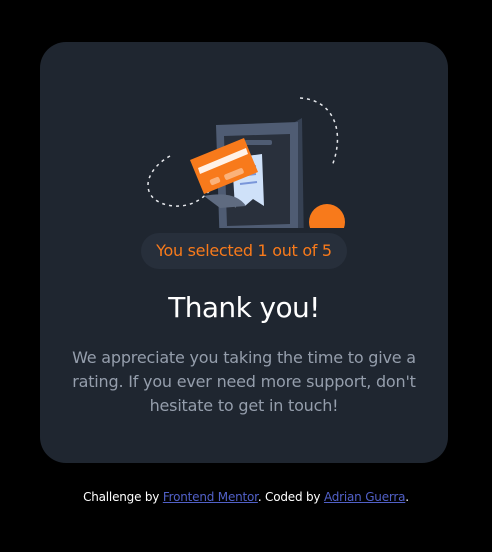 The height and width of the screenshot is (552, 492). I want to click on page-title: Thank you!, so click(244, 307).